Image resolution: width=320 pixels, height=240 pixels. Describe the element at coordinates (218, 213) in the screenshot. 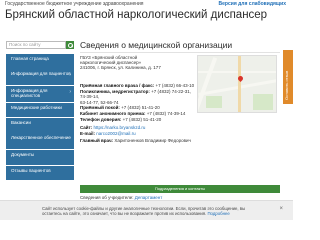

I see `cookie-more-link: Подробнее` at that location.